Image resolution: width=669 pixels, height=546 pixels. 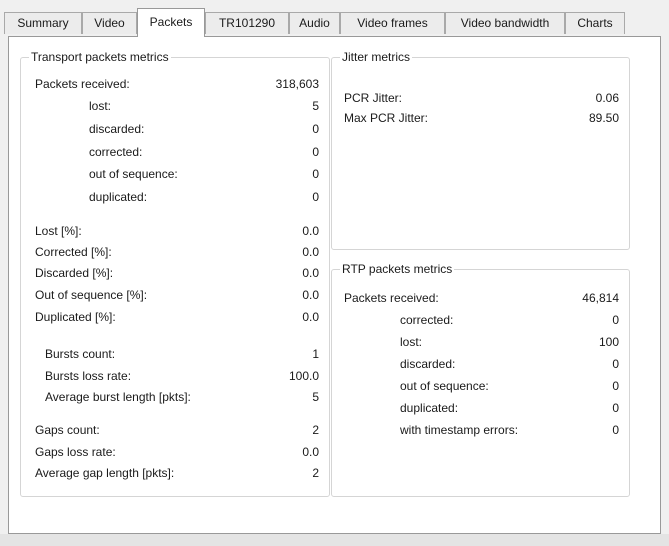 I want to click on bursts-loss-rate-label: Bursts loss rate:, so click(x=88, y=376).